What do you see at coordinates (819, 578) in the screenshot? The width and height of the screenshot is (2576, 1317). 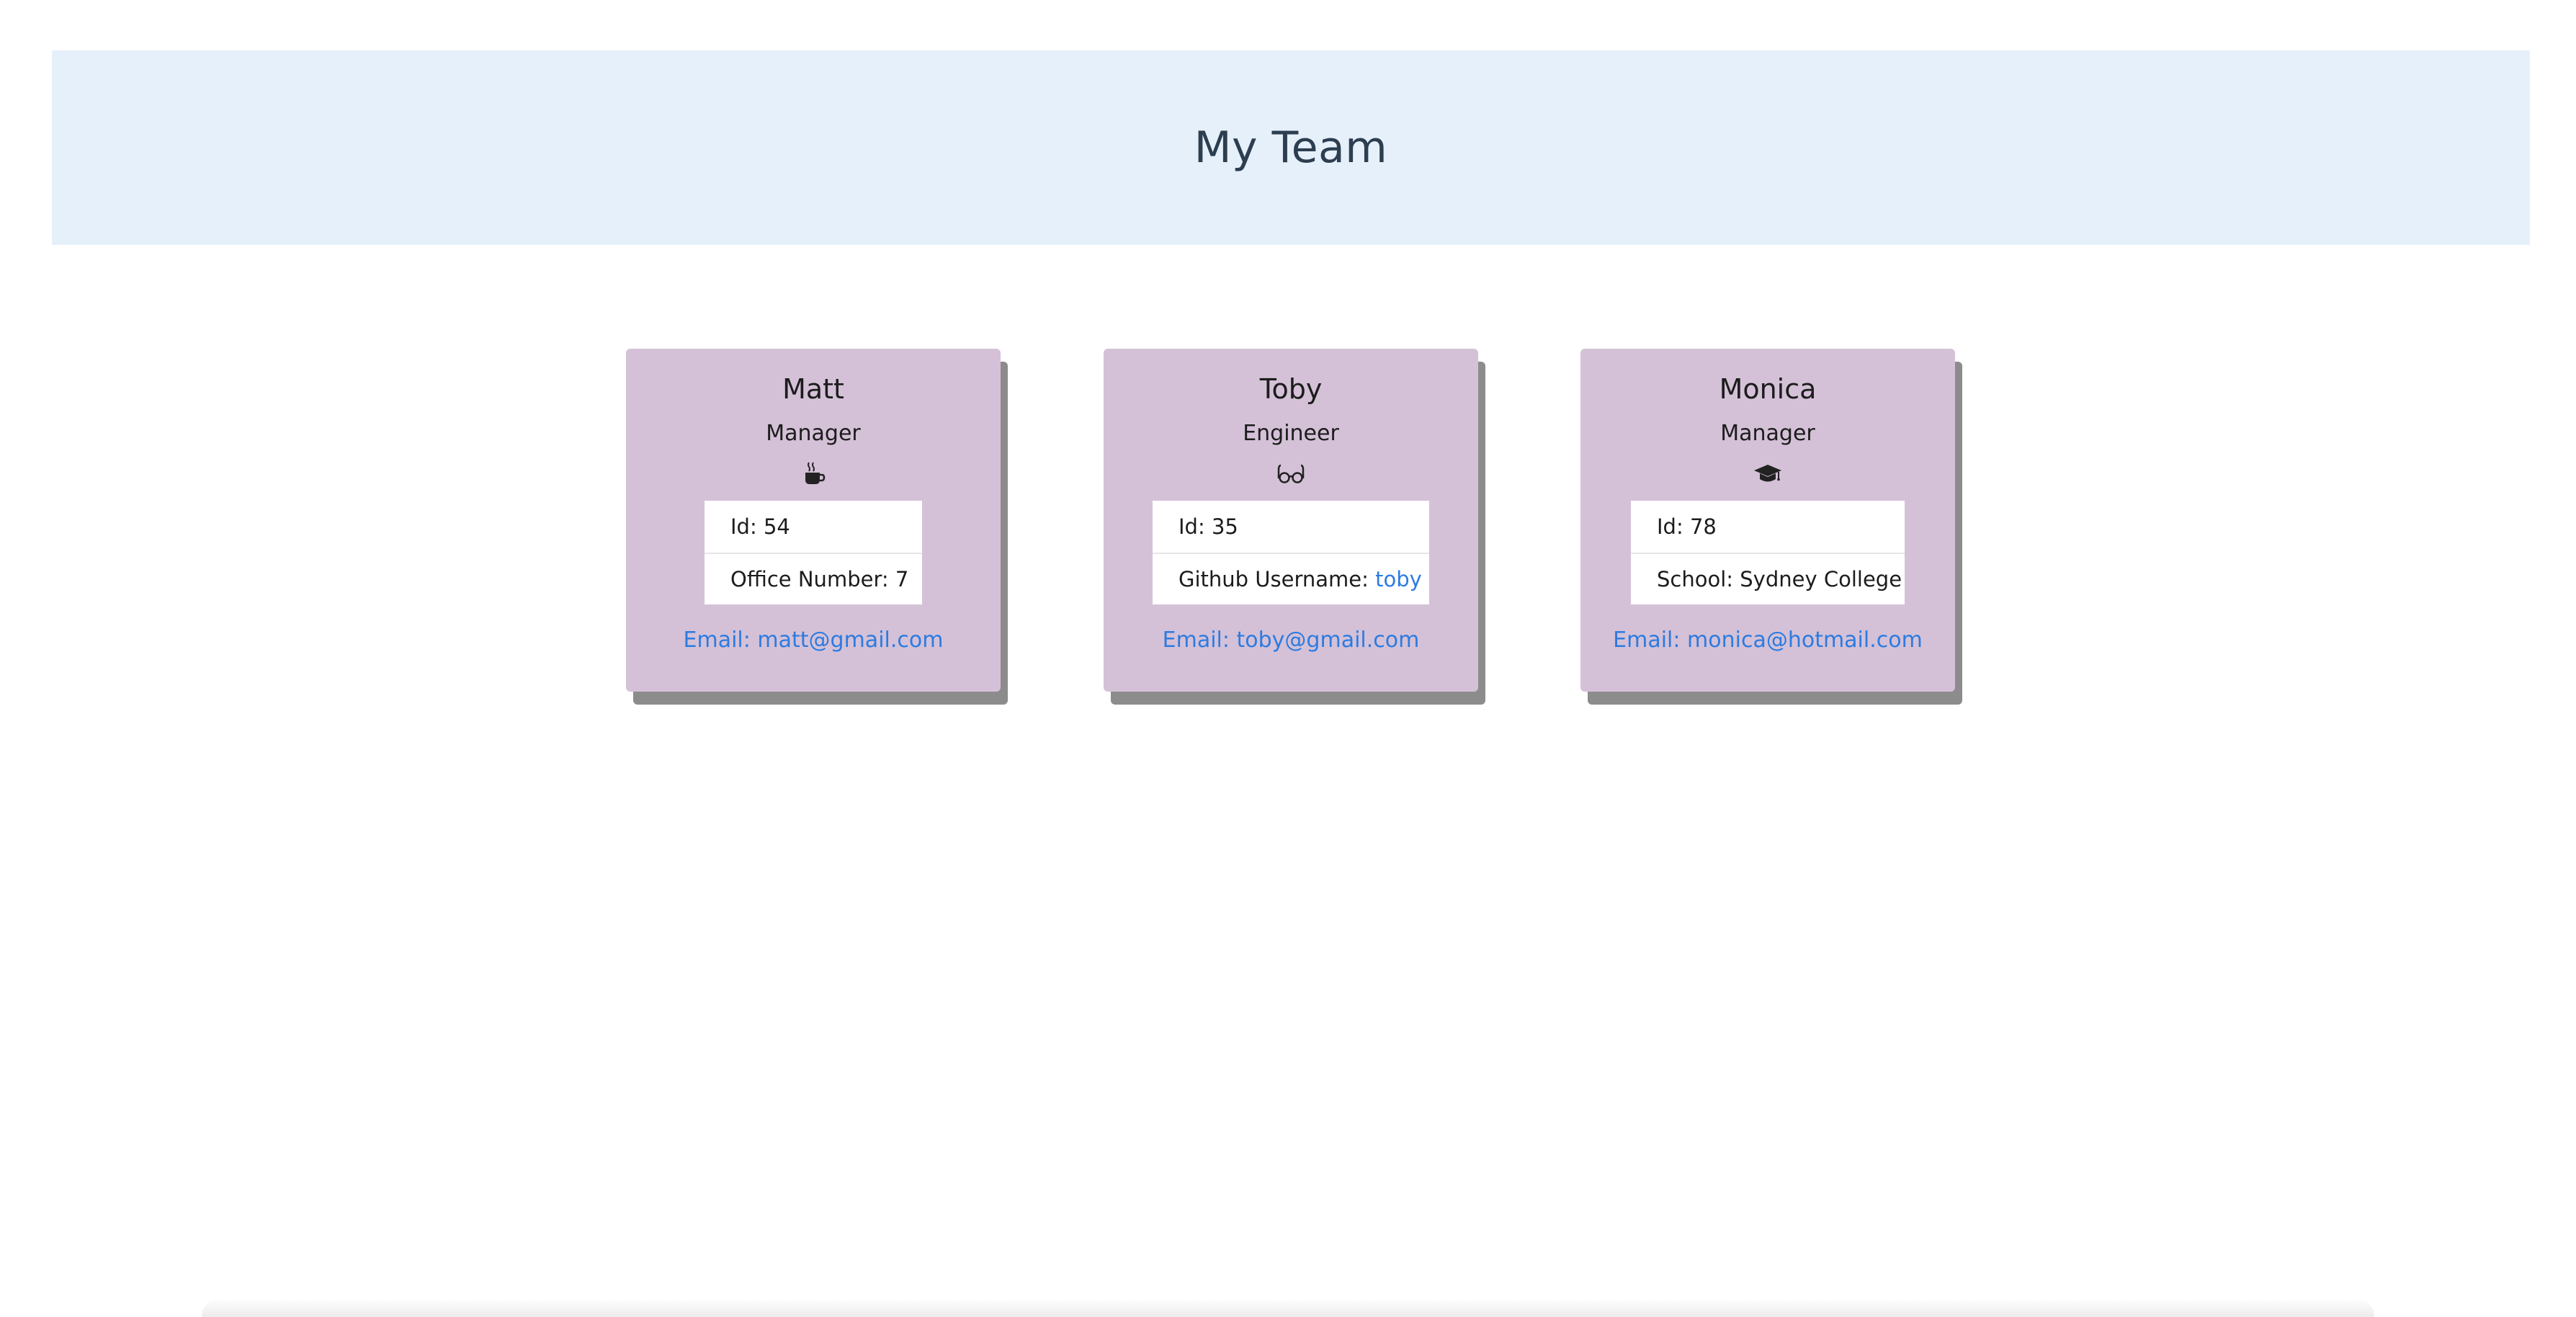 I see `office-number-text: Office Number: 7` at bounding box center [819, 578].